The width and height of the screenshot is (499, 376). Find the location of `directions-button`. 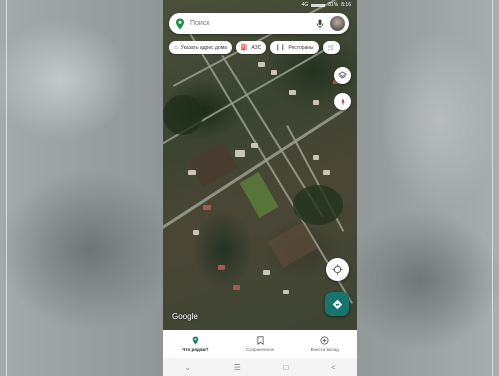

directions-button is located at coordinates (337, 304).